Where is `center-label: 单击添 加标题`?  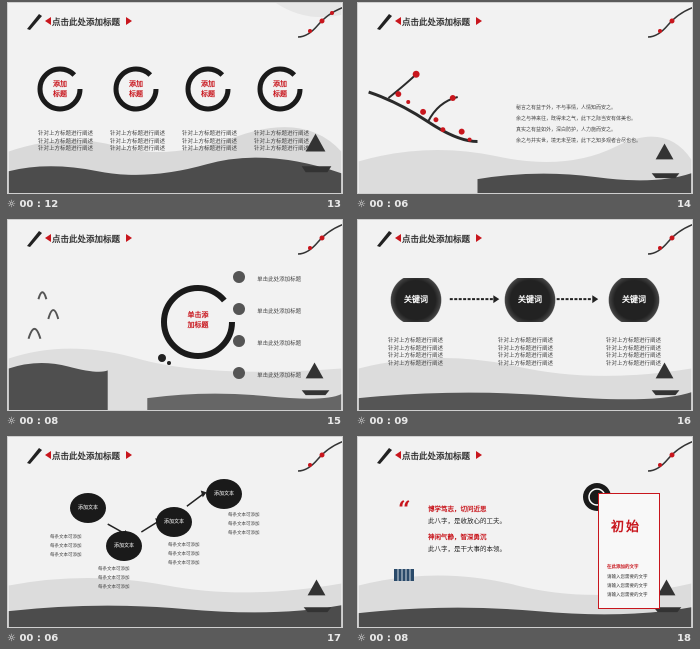 center-label: 单击添 加标题 is located at coordinates (198, 320).